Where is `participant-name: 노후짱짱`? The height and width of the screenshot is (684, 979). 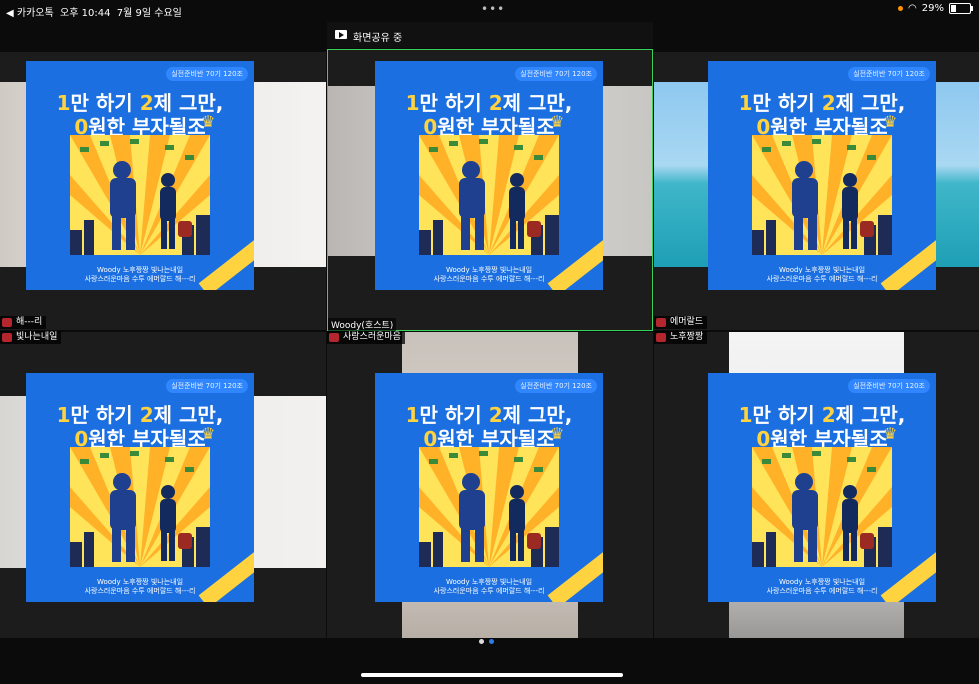 participant-name: 노후짱짱 is located at coordinates (681, 337).